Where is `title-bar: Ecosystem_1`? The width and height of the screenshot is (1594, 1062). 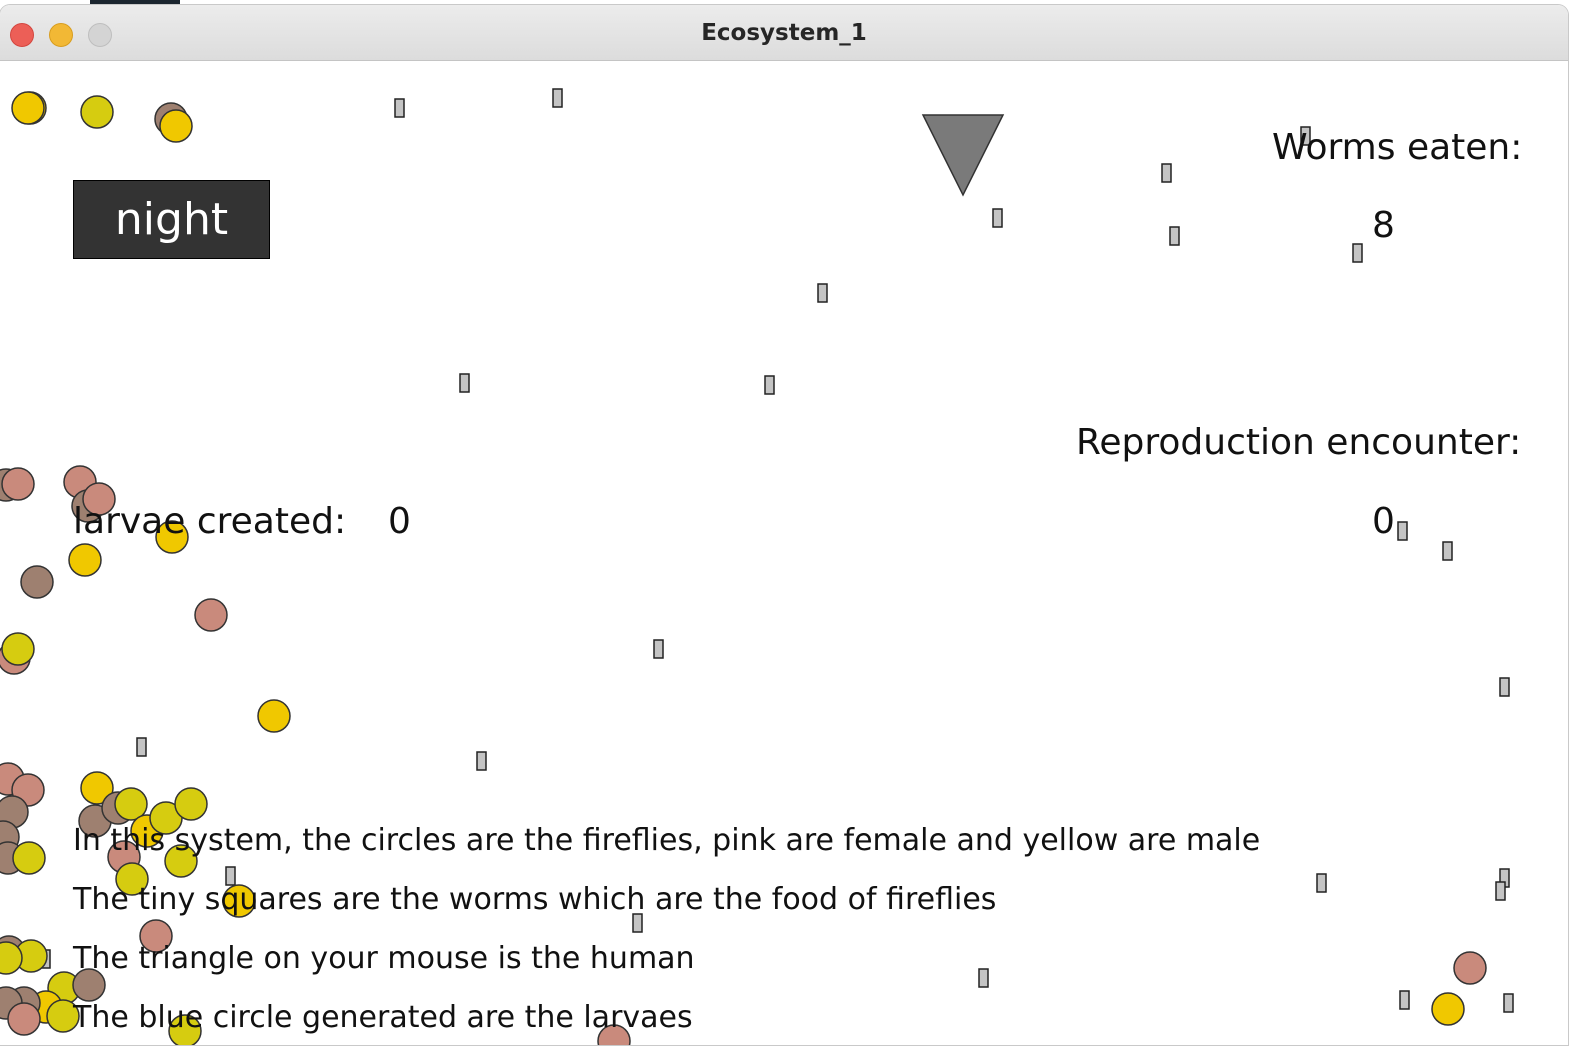
title-bar: Ecosystem_1 is located at coordinates (784, 33).